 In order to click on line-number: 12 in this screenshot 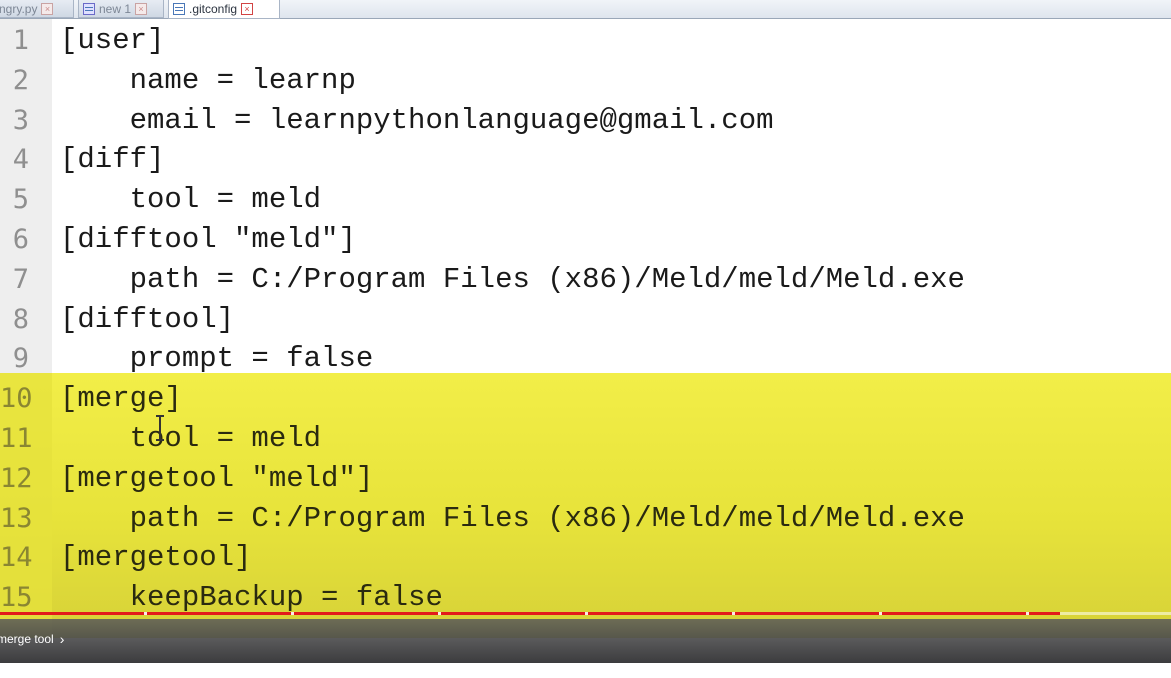, I will do `click(16, 478)`.